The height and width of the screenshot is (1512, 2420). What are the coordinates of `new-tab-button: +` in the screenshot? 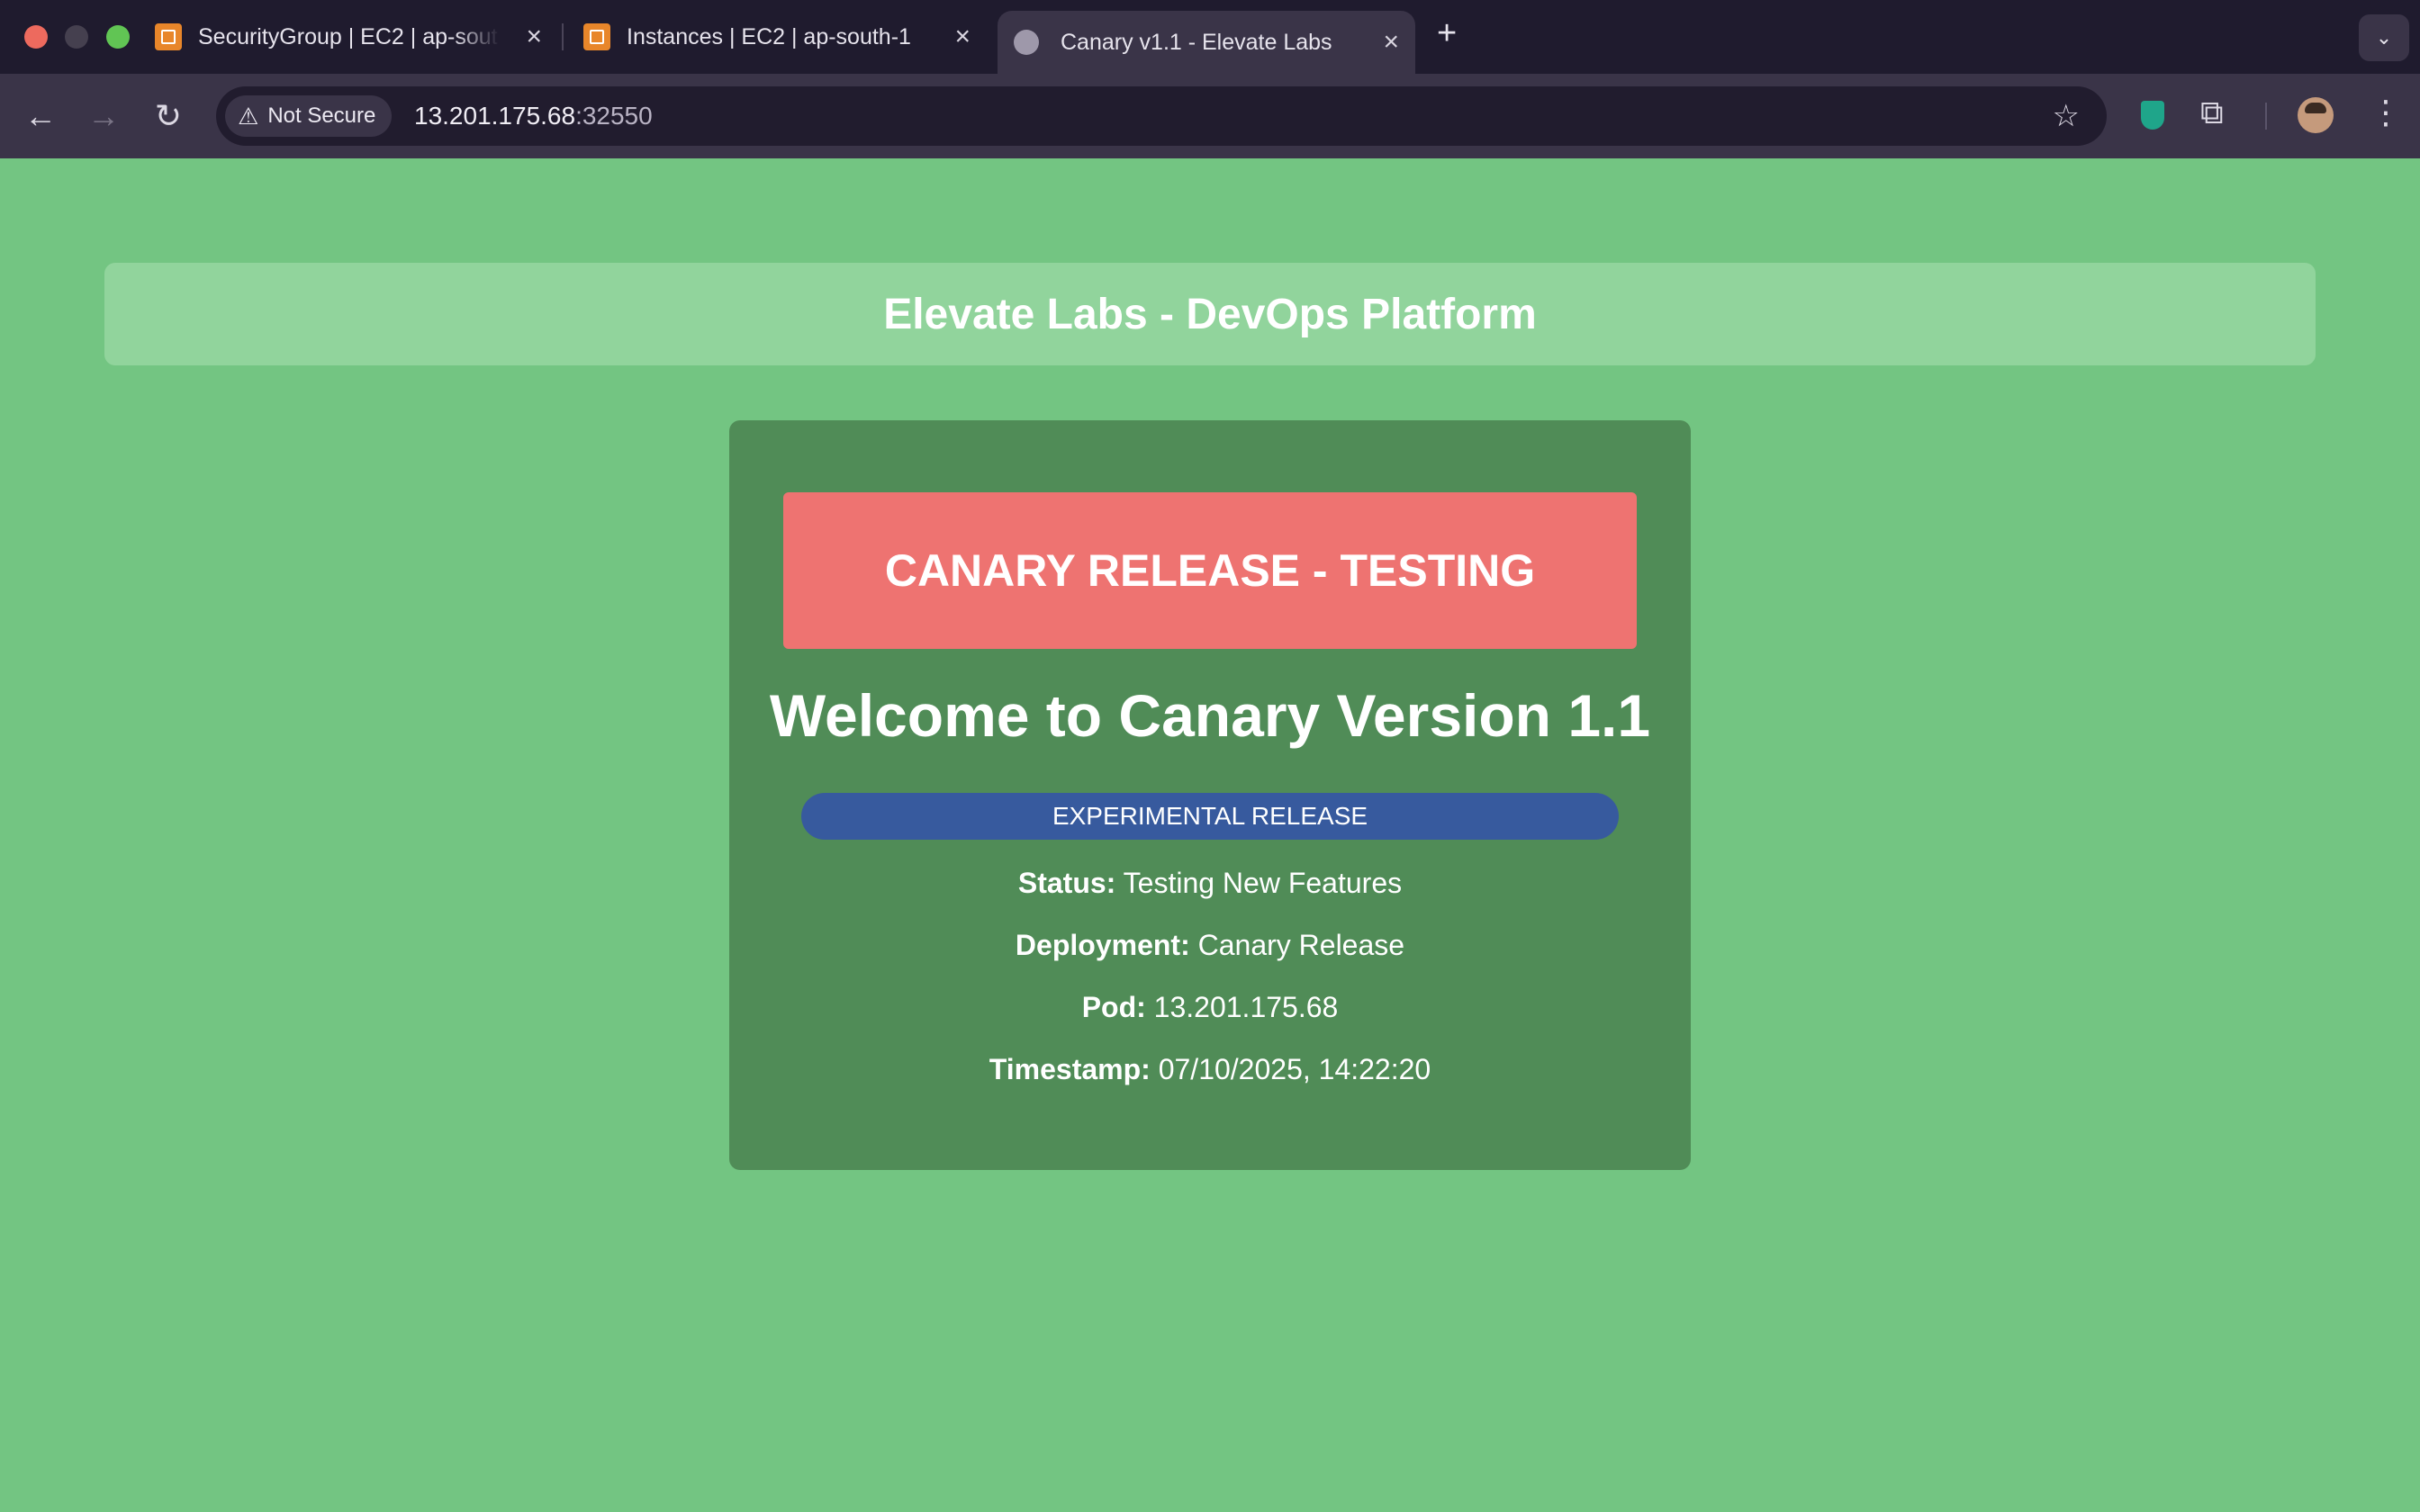 It's located at (1447, 33).